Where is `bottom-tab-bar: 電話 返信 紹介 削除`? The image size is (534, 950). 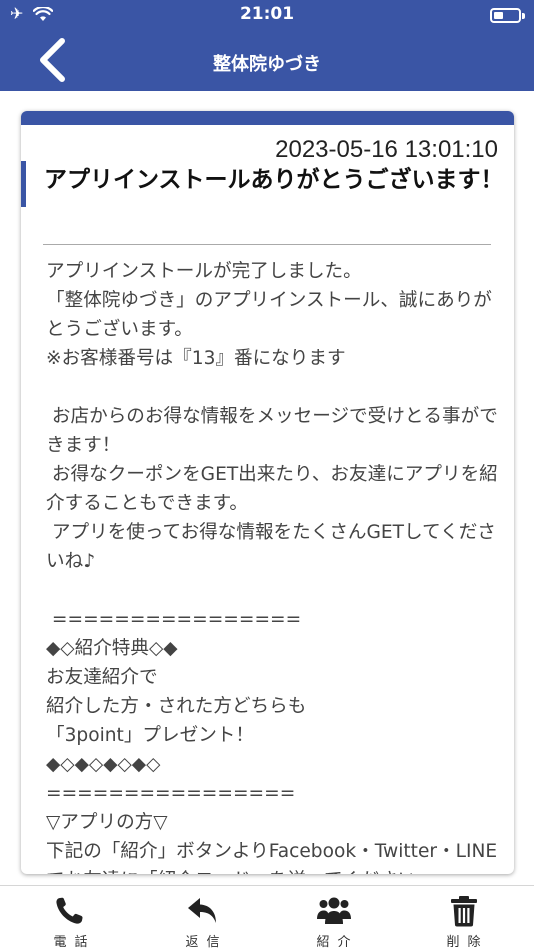 bottom-tab-bar: 電話 返信 紹介 削除 is located at coordinates (267, 917).